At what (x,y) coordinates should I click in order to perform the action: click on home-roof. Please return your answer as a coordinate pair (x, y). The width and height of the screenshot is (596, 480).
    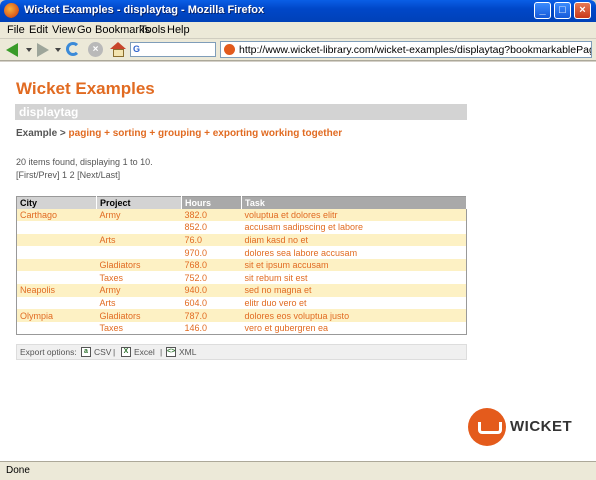
    Looking at the image, I should click on (118, 45).